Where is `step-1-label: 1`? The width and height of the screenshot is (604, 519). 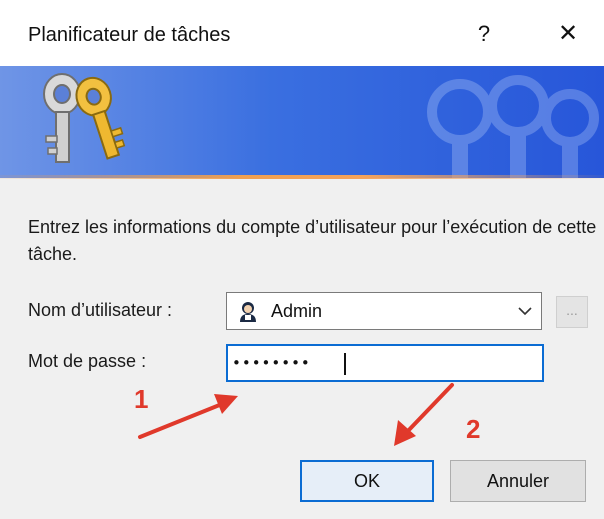 step-1-label: 1 is located at coordinates (141, 399).